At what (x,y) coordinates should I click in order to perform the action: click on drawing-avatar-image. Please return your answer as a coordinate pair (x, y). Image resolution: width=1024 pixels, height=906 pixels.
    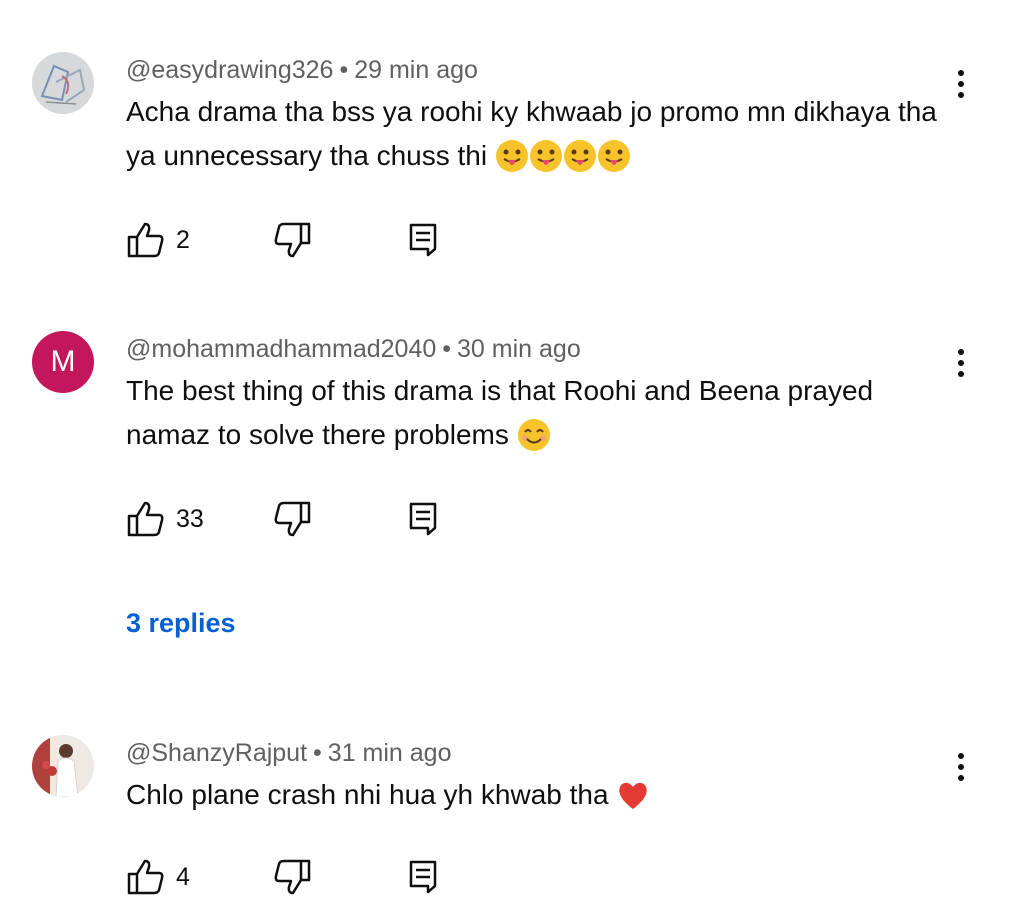
    Looking at the image, I should click on (63, 83).